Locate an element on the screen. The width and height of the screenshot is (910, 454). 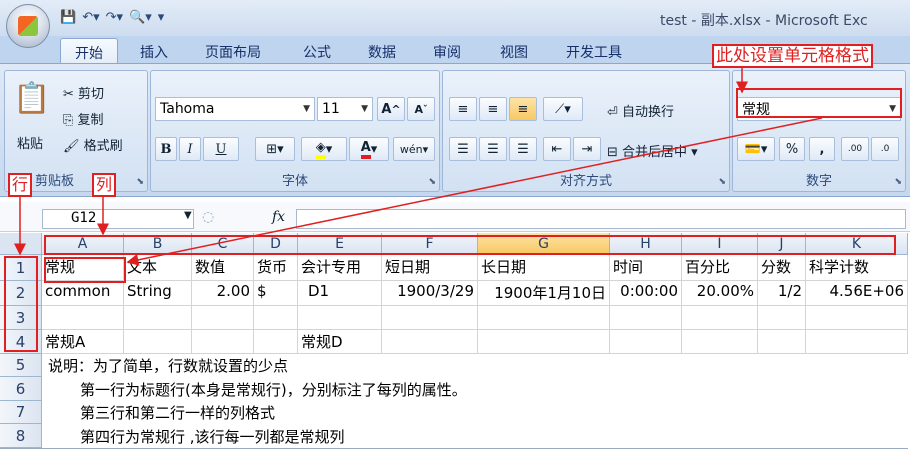
cell-d2: $ is located at coordinates (276, 293).